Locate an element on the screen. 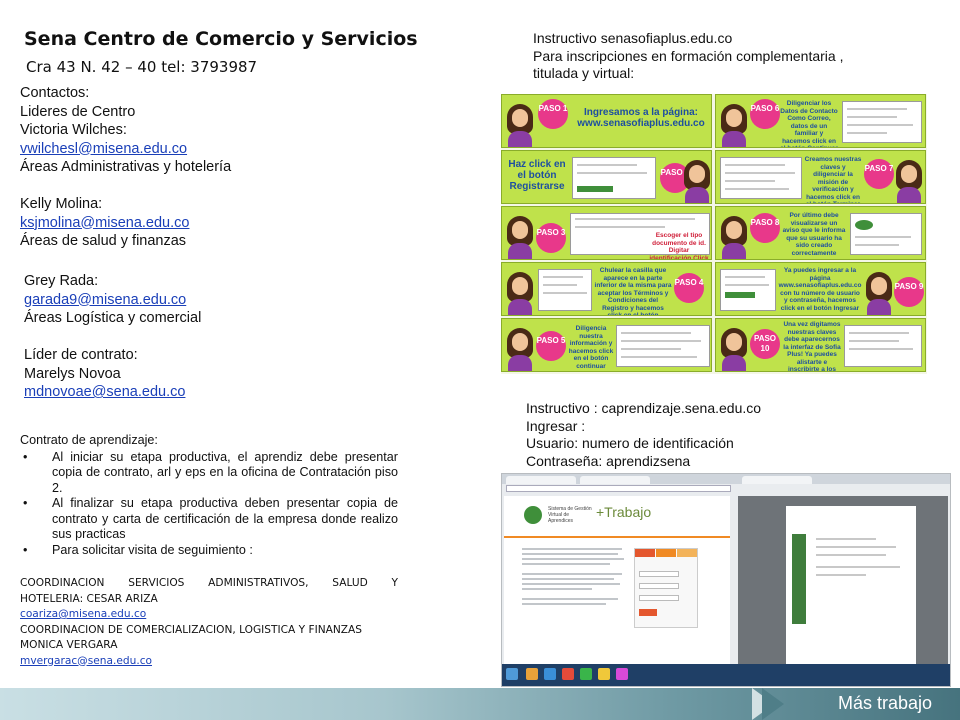  browser-tabbar is located at coordinates (726, 479).